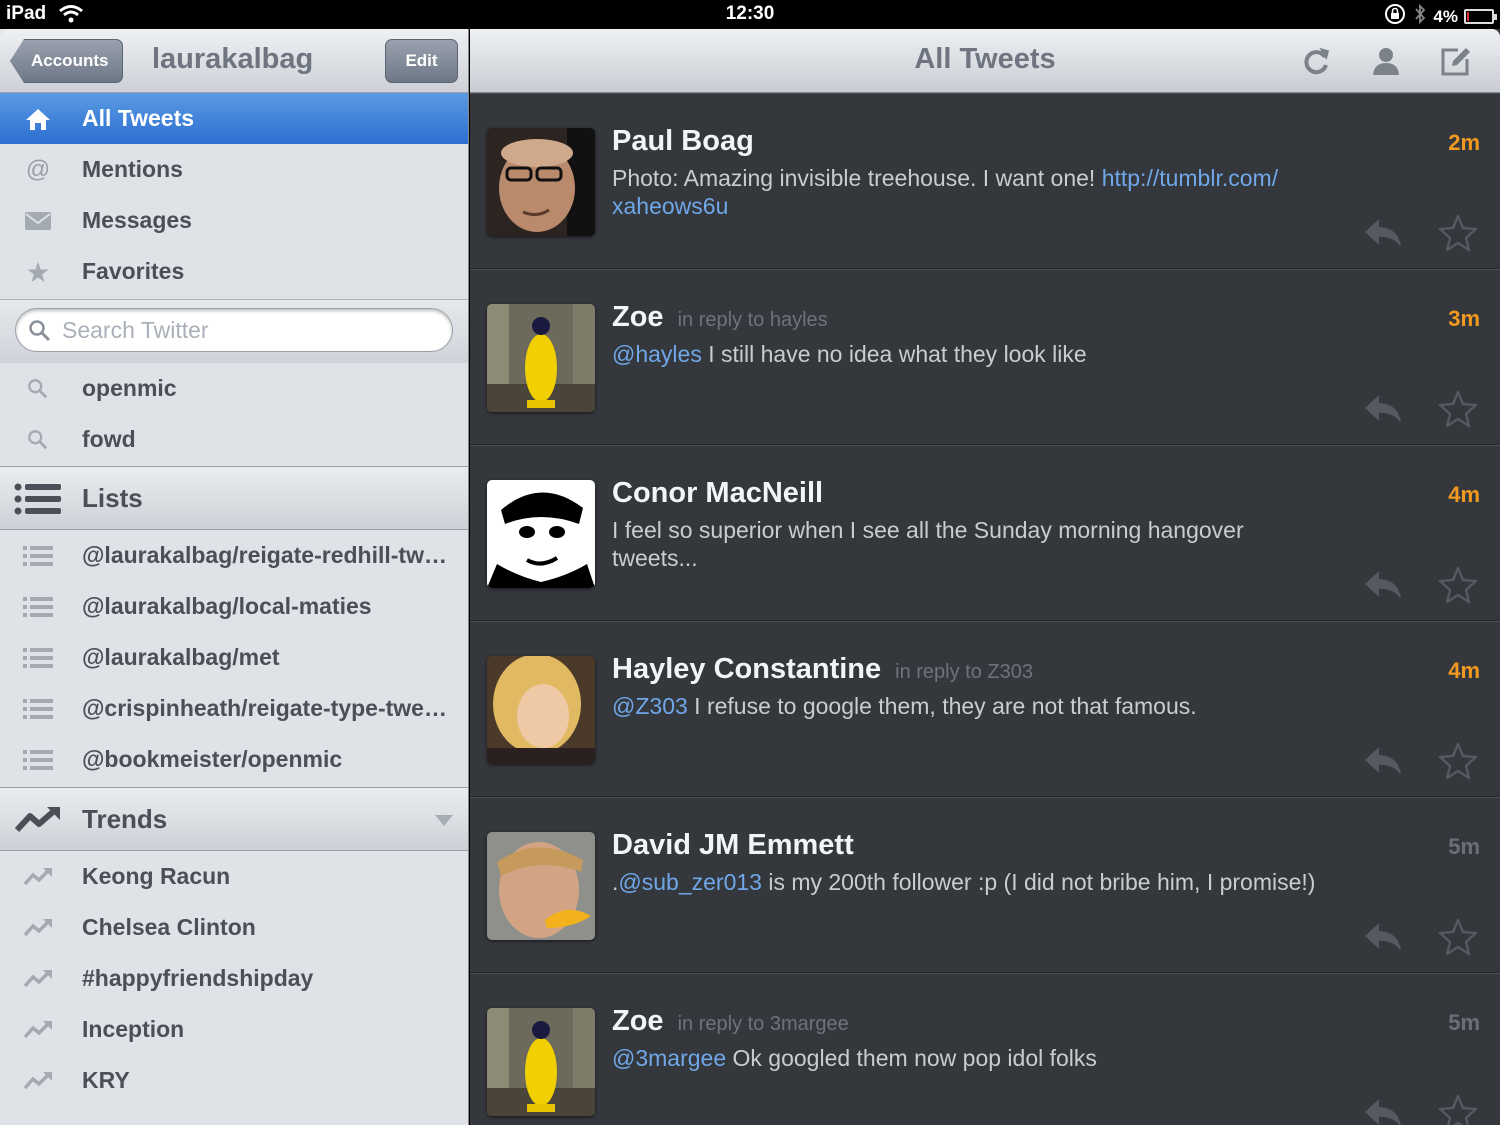  Describe the element at coordinates (1480, 16) in the screenshot. I see `battery-icon` at that location.